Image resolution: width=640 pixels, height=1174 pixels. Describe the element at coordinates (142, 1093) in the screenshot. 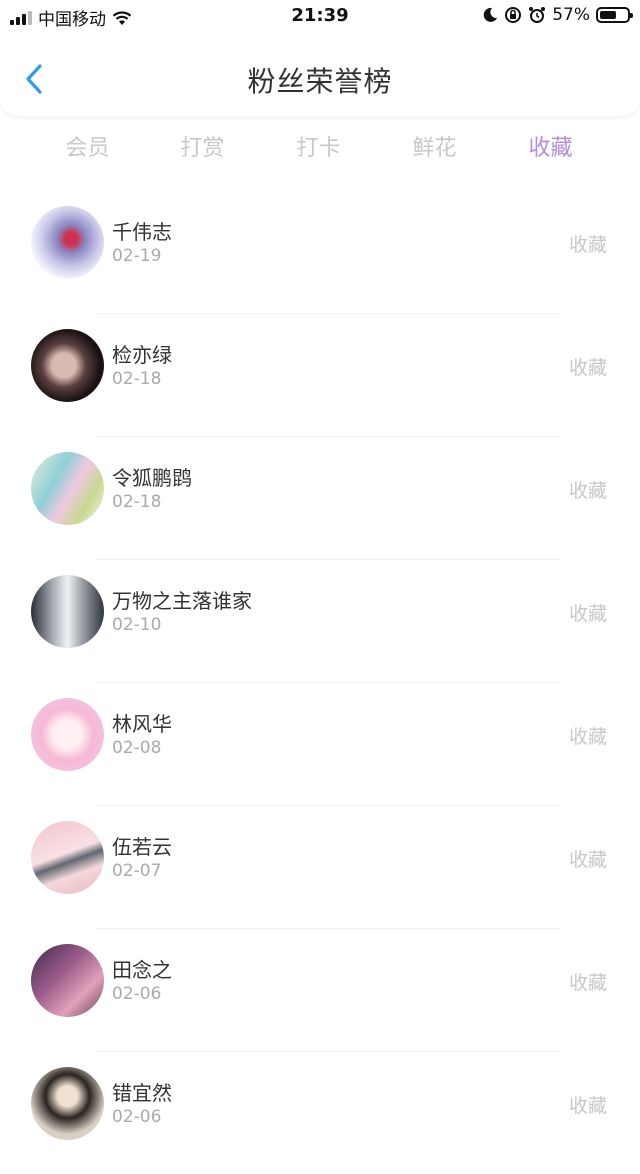

I see `fan-name: 错宜然` at that location.